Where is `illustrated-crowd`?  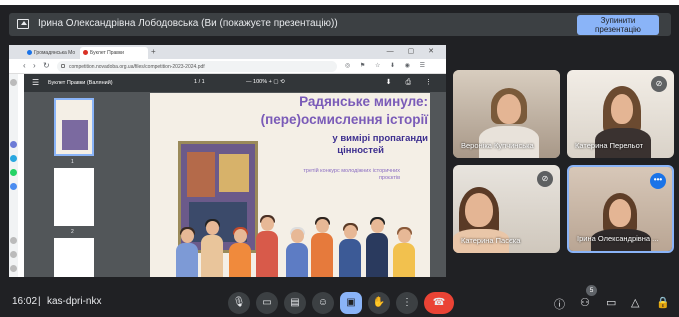 illustrated-crowd is located at coordinates (295, 241).